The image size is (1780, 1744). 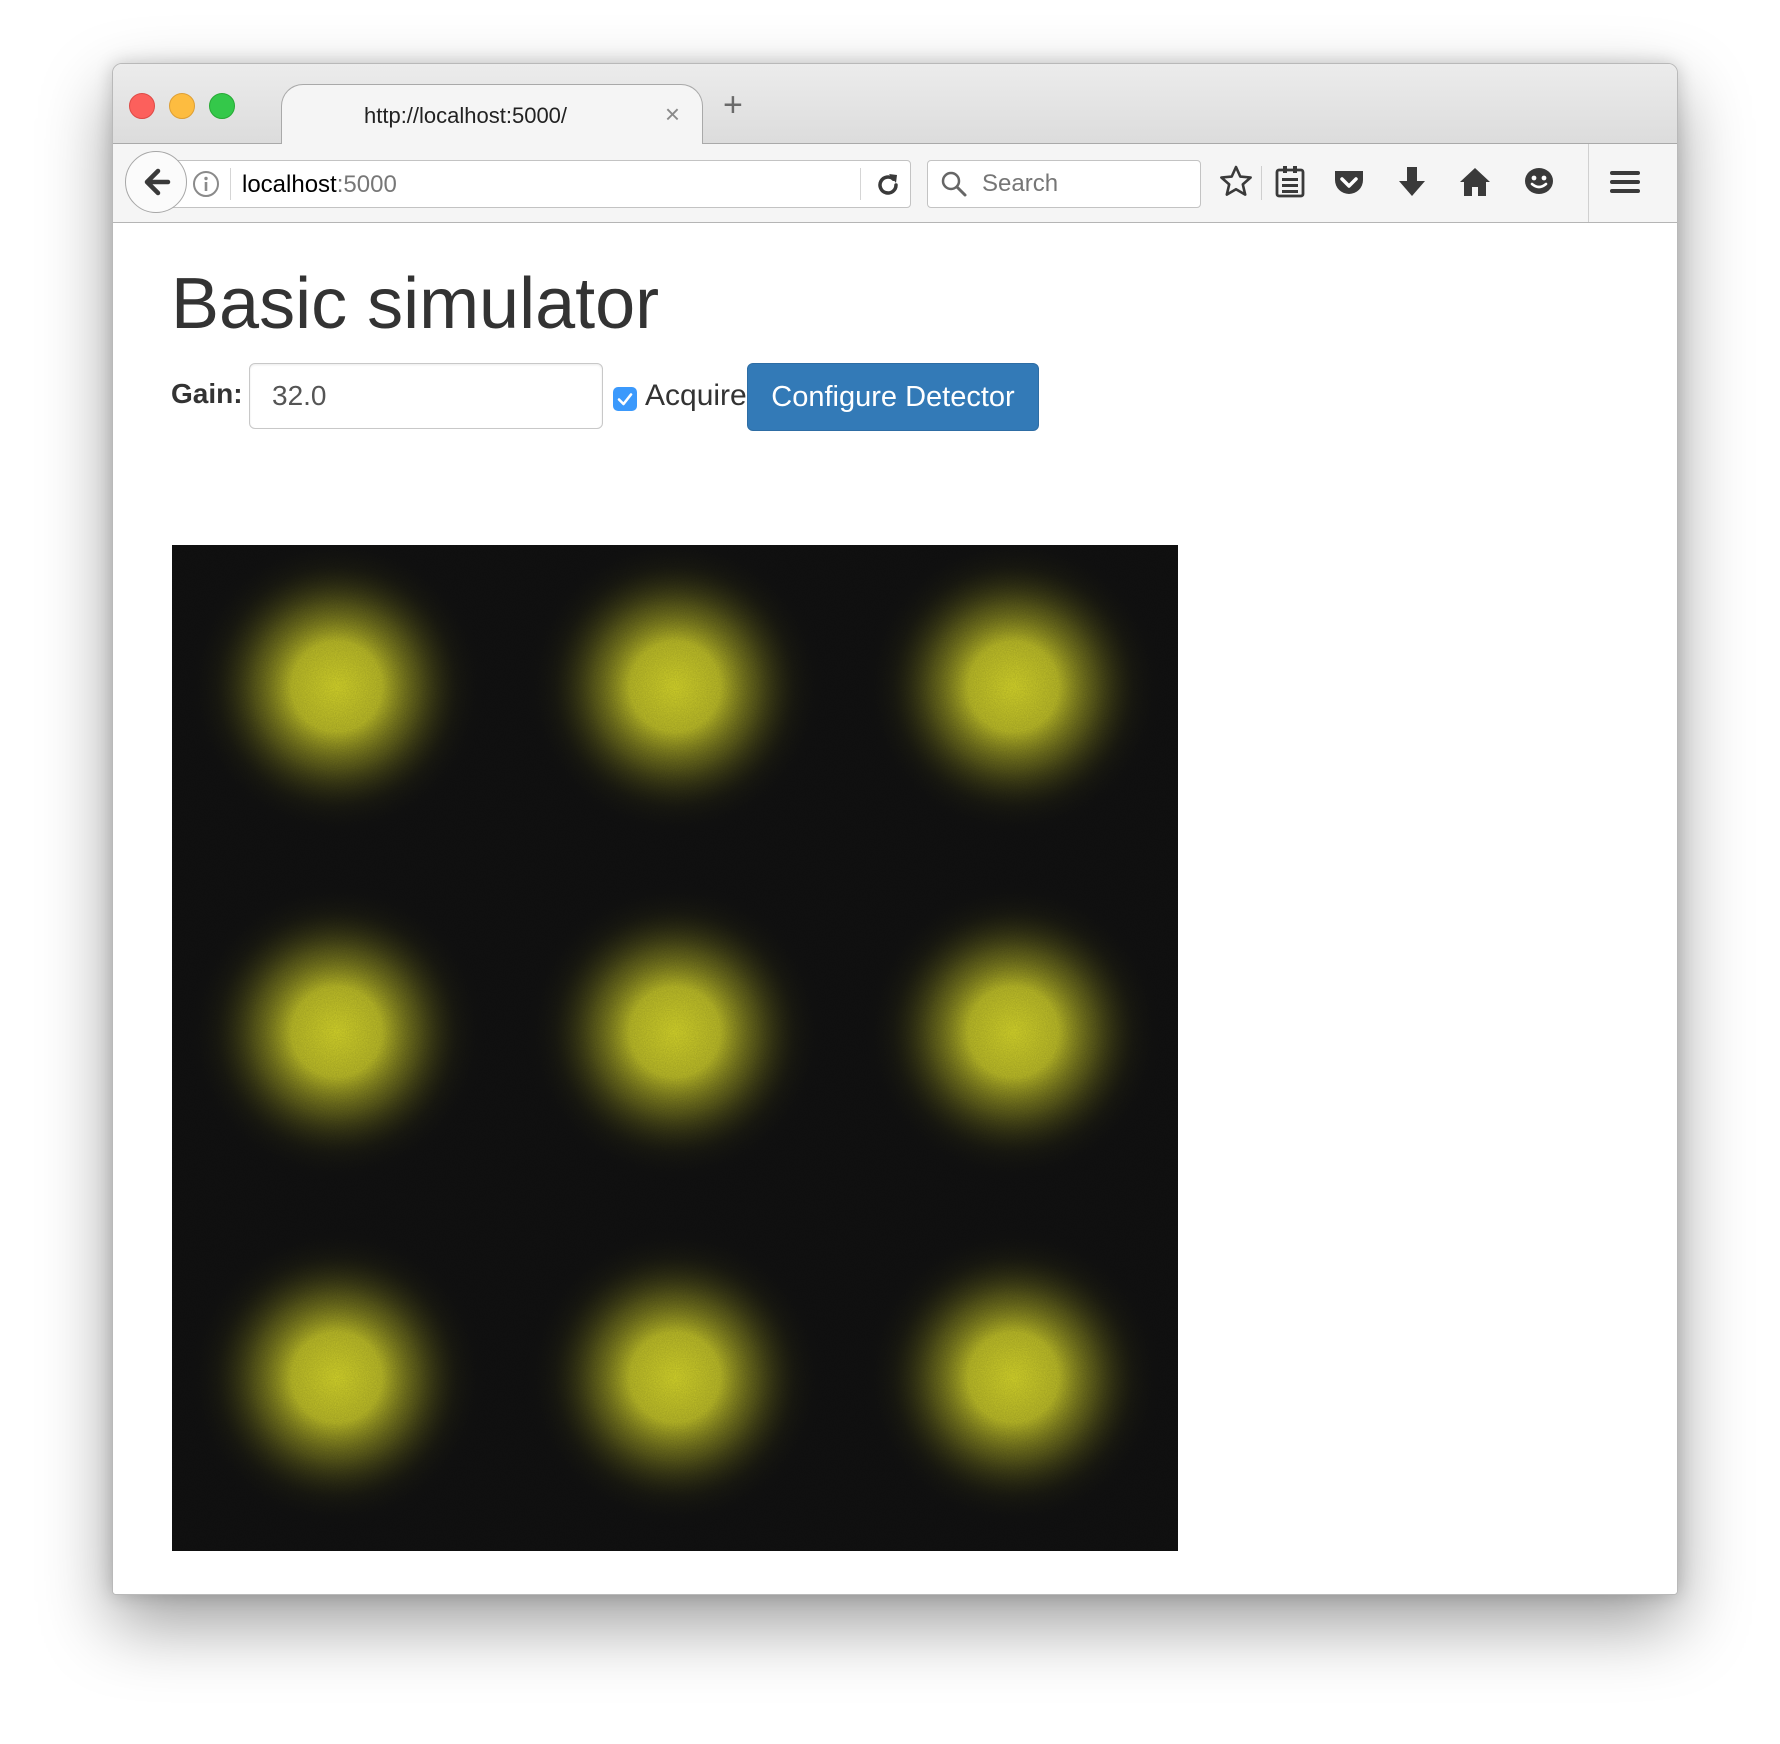 What do you see at coordinates (895, 104) in the screenshot?
I see `title-bar: http://localhost:5000/ × +` at bounding box center [895, 104].